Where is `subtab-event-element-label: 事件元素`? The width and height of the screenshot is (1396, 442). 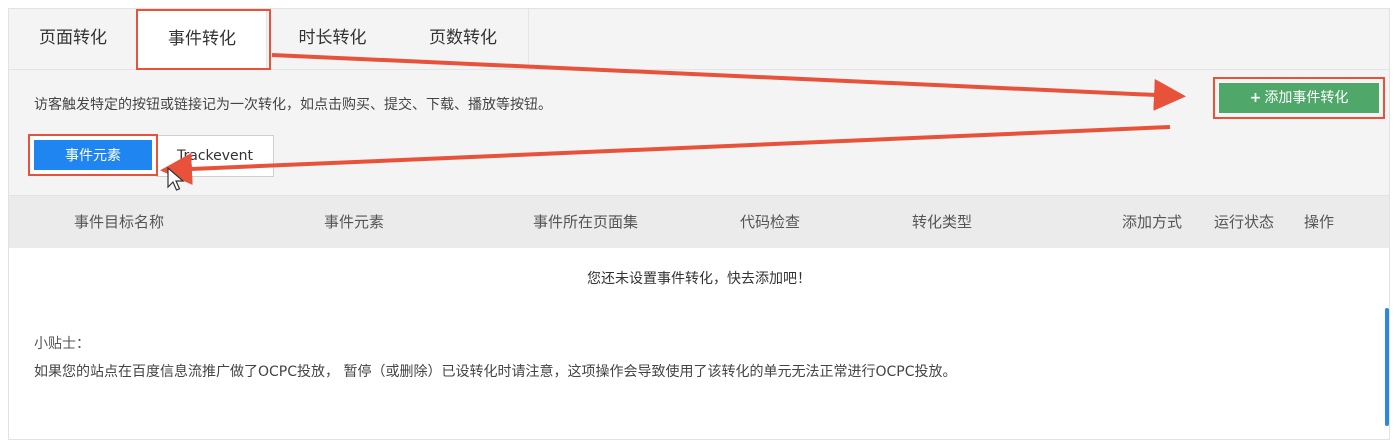 subtab-event-element-label: 事件元素 is located at coordinates (93, 155).